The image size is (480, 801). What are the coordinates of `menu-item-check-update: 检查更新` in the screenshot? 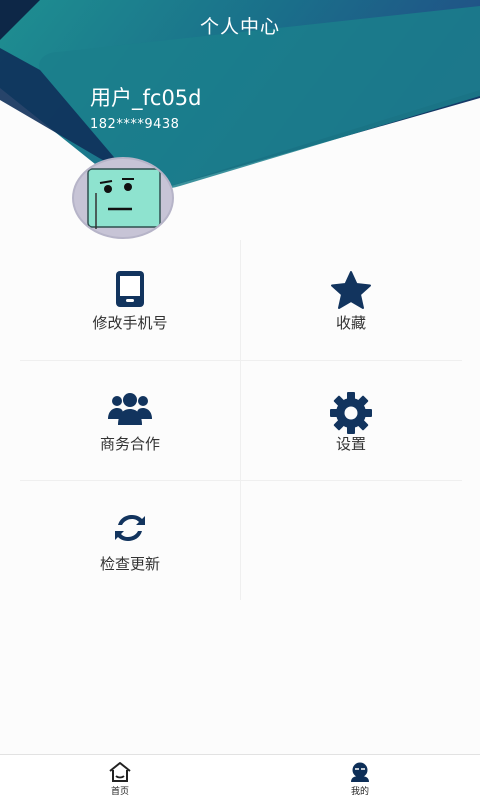 It's located at (130, 541).